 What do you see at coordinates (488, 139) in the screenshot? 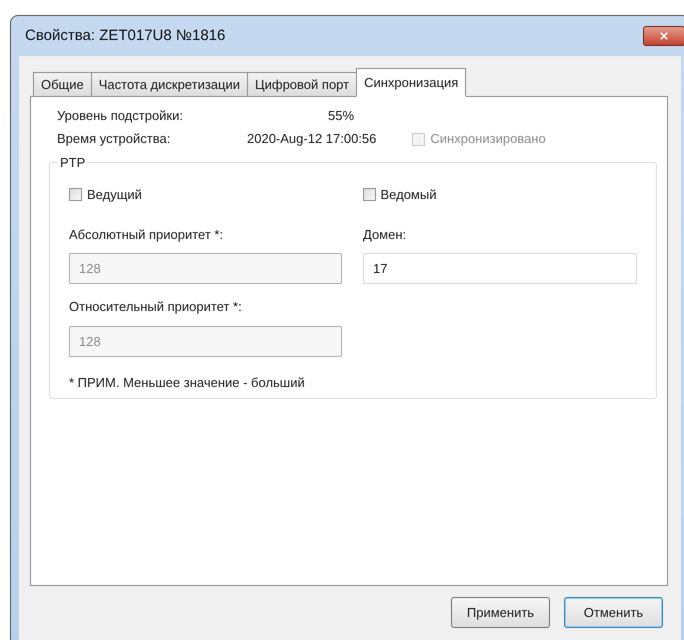
I see `checkbox-label: Синхронизировано` at bounding box center [488, 139].